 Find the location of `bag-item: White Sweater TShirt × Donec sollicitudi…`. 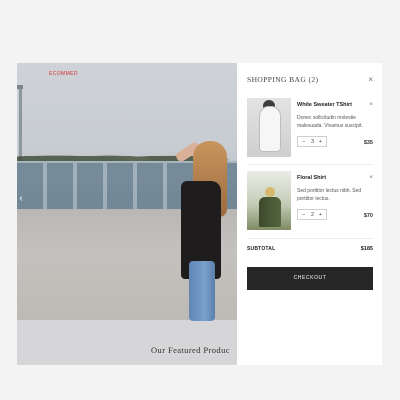

bag-item: White Sweater TShirt × Donec sollicitudi… is located at coordinates (310, 129).